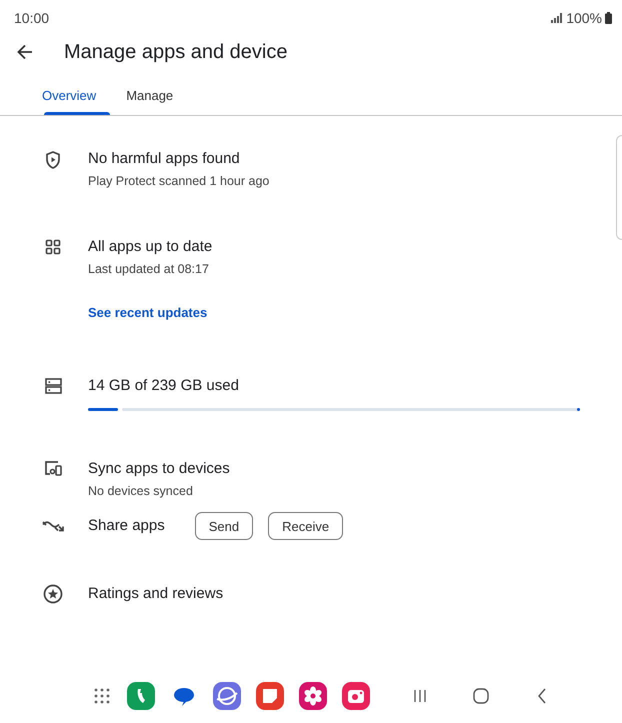 The image size is (622, 723). Describe the element at coordinates (53, 247) in the screenshot. I see `grid-icon` at that location.